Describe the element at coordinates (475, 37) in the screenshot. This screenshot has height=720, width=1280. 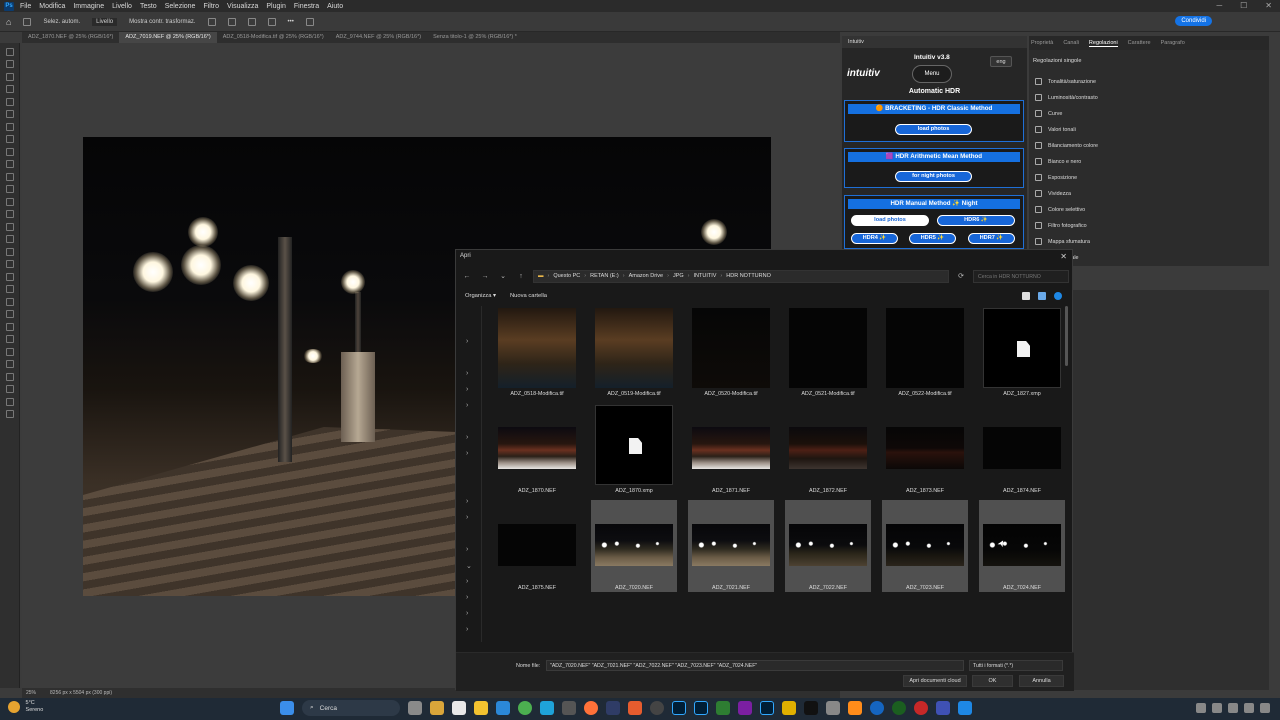
I see `document-tab: Senza titolo-1 @ 25% (RGB/16*) *` at that location.